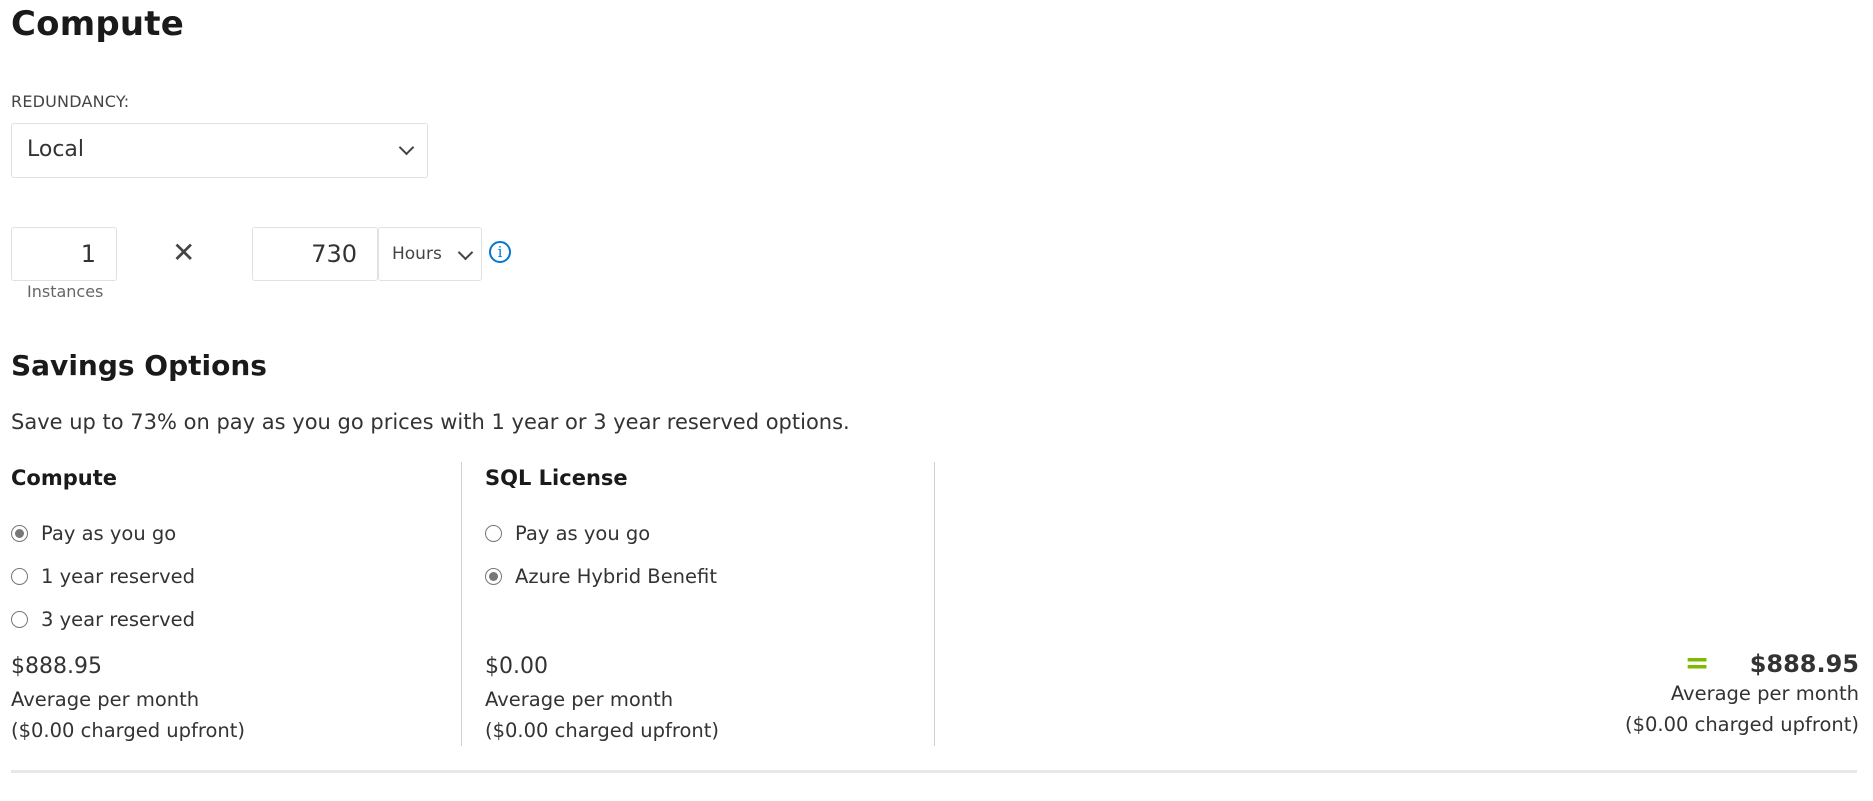  I want to click on radio-sql-azure-hybrid-benefit: Azure Hybrid Benefit, so click(601, 576).